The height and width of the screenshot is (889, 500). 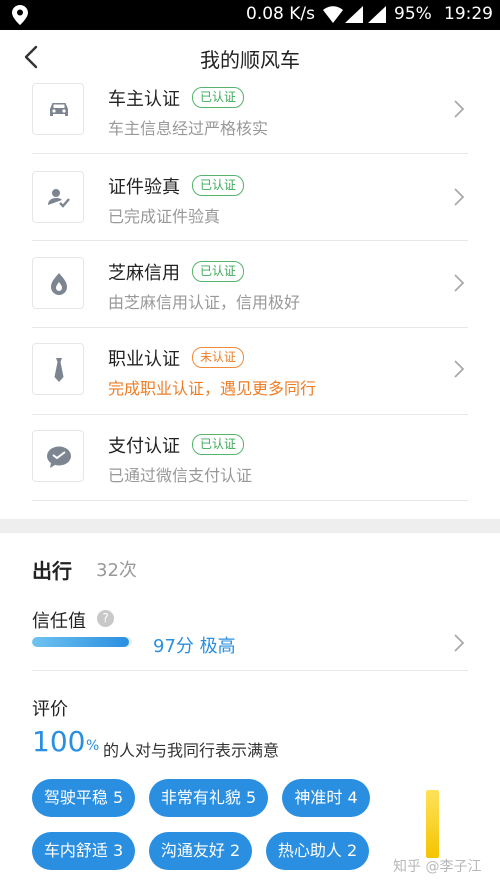 I want to click on help-icon: ?, so click(x=105, y=618).